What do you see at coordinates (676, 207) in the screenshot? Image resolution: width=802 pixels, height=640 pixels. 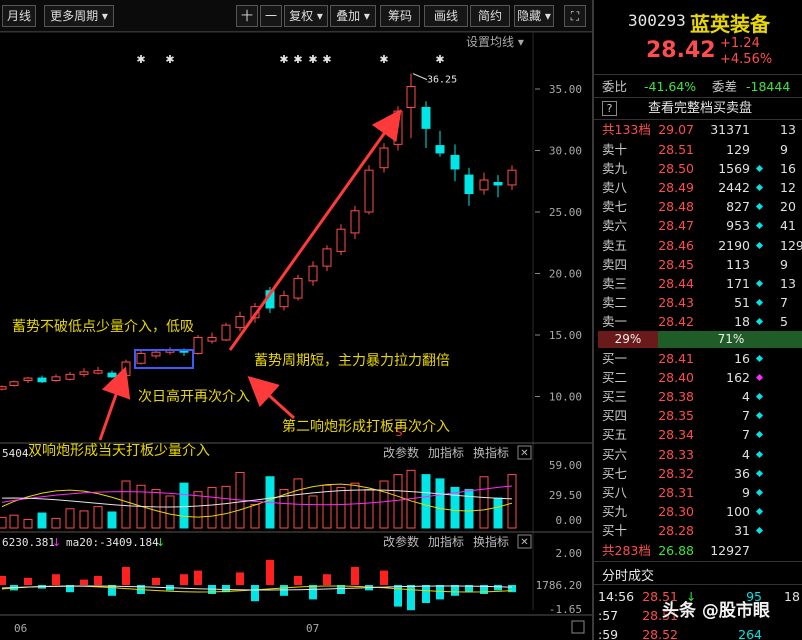 I see `ask-price: 28.48` at bounding box center [676, 207].